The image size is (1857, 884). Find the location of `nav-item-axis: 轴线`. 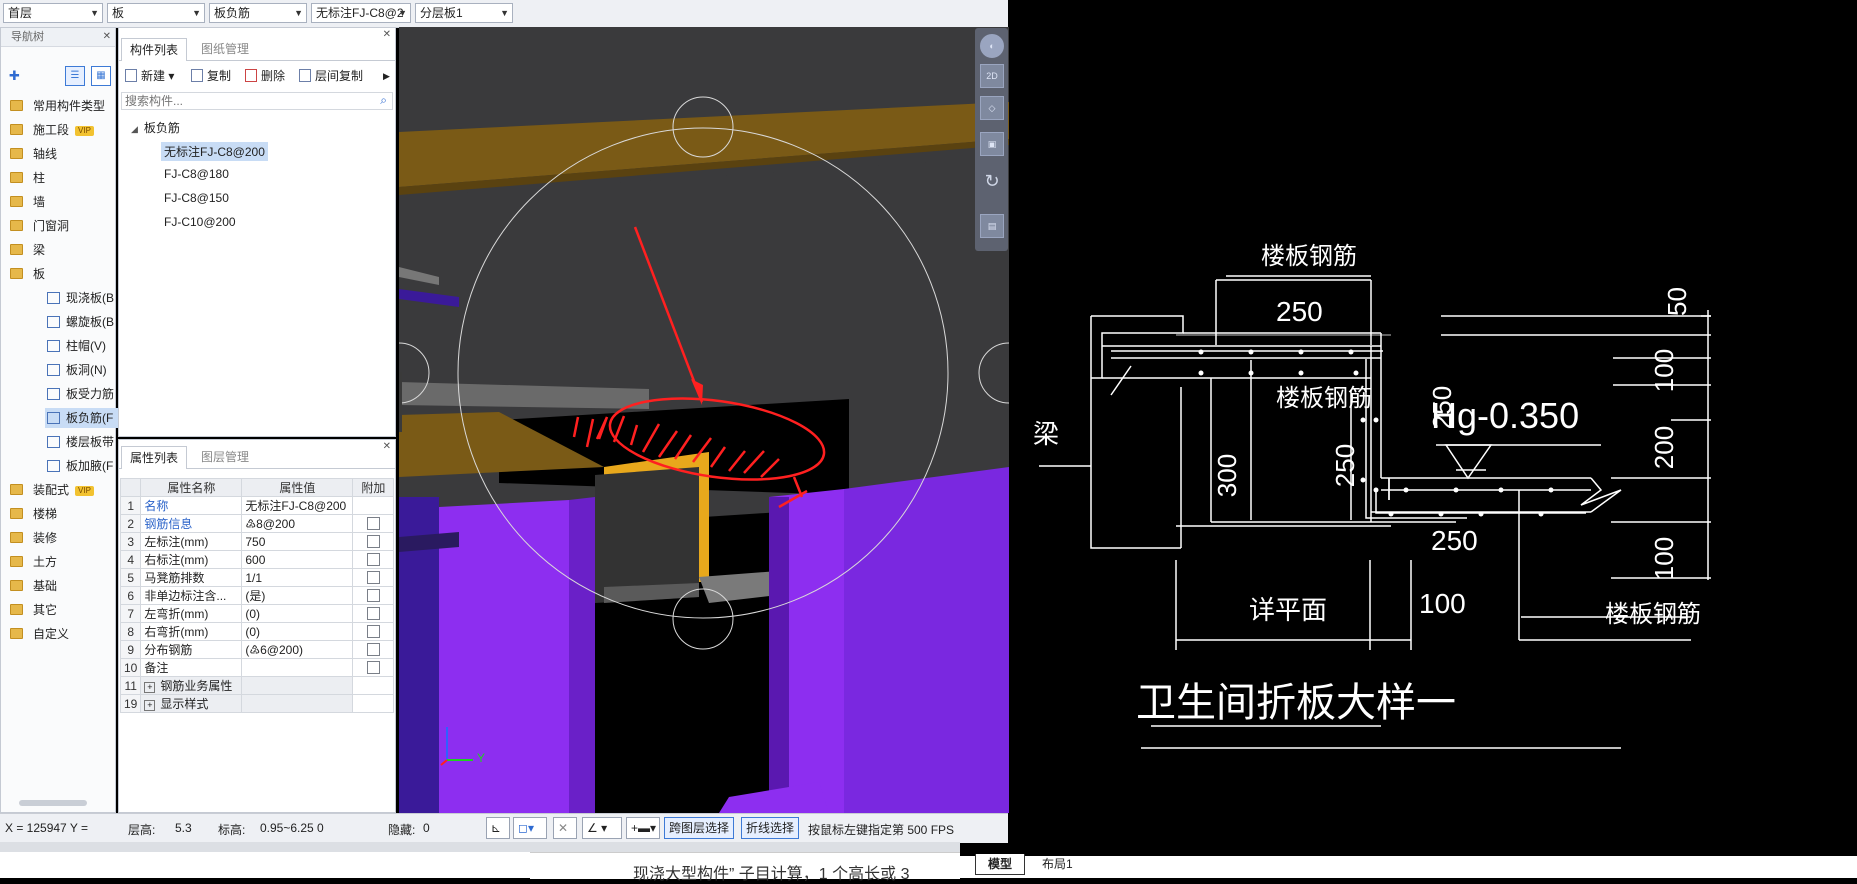

nav-item-axis: 轴线 is located at coordinates (29, 154).